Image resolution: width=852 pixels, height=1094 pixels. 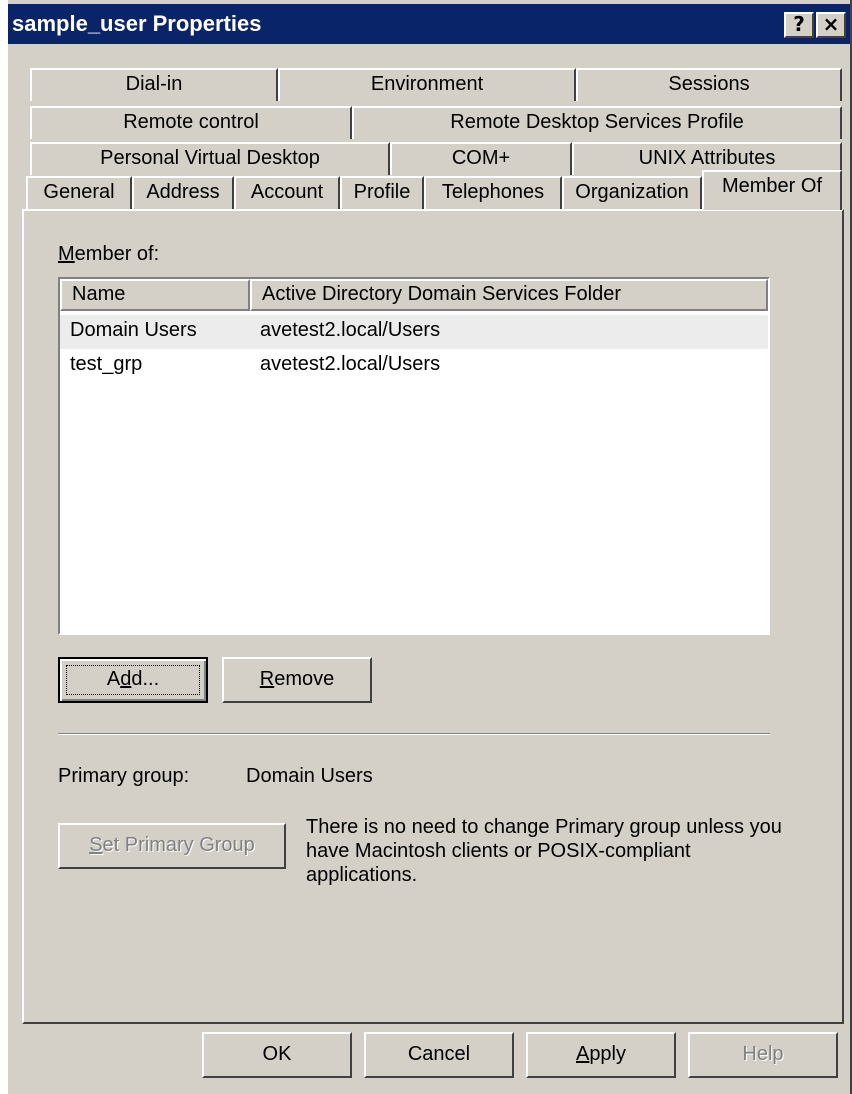 I want to click on tab-label: Dial-in, so click(x=154, y=84).